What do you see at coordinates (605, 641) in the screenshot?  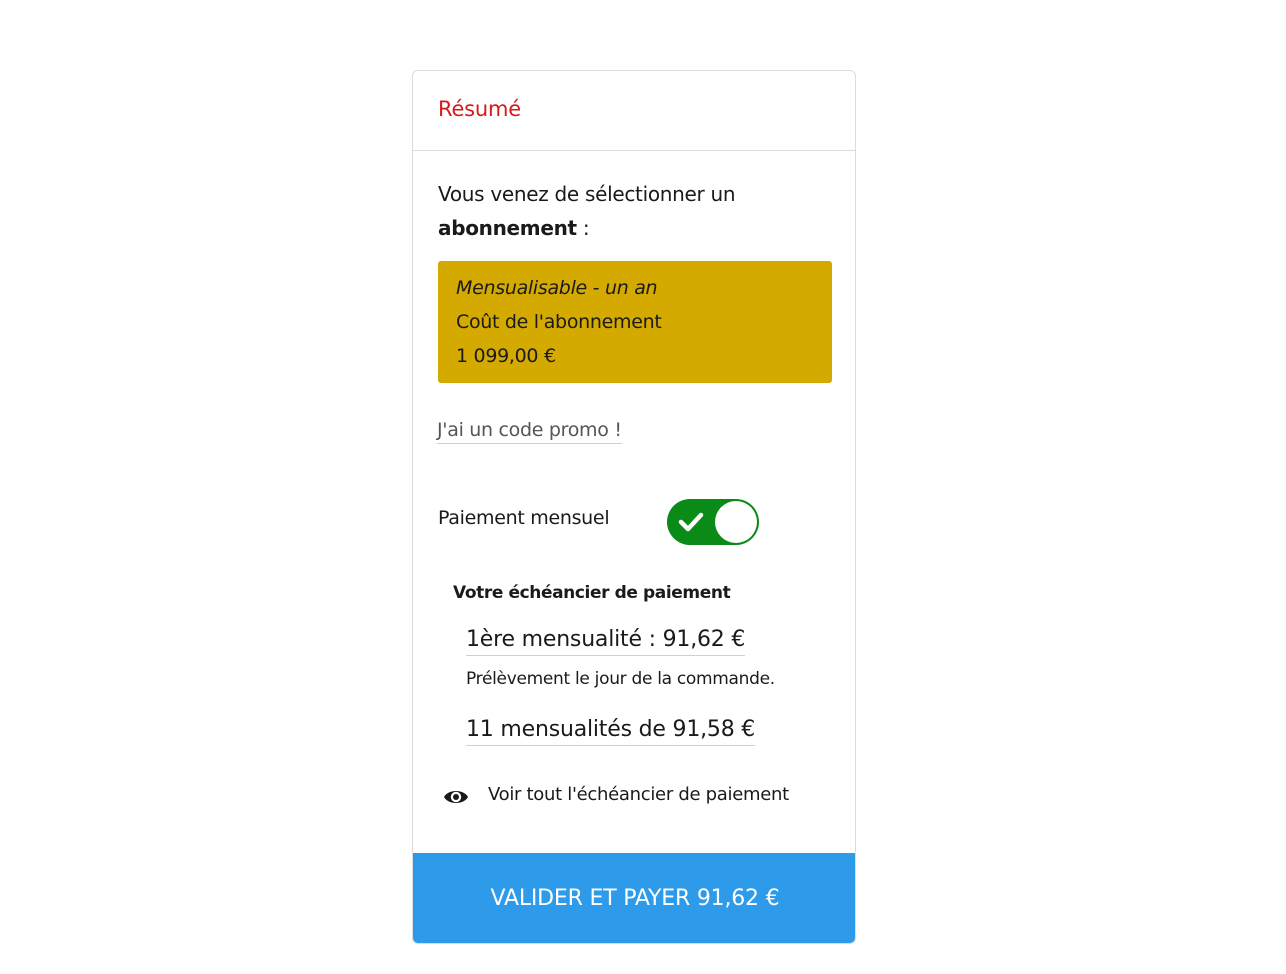 I see `first-installment: 1ère mensualité : 91,62 €` at bounding box center [605, 641].